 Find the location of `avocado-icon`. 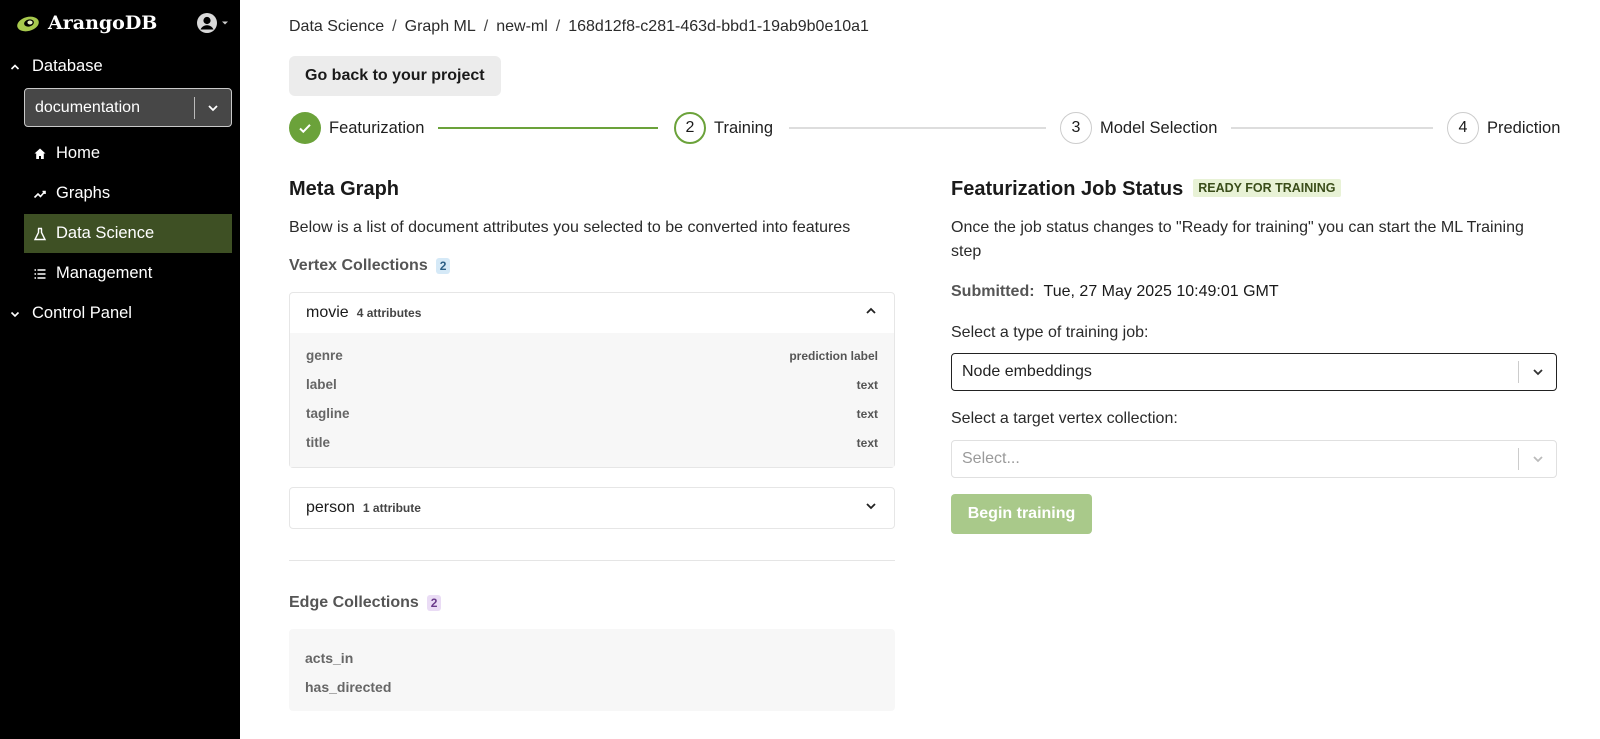

avocado-icon is located at coordinates (28, 24).